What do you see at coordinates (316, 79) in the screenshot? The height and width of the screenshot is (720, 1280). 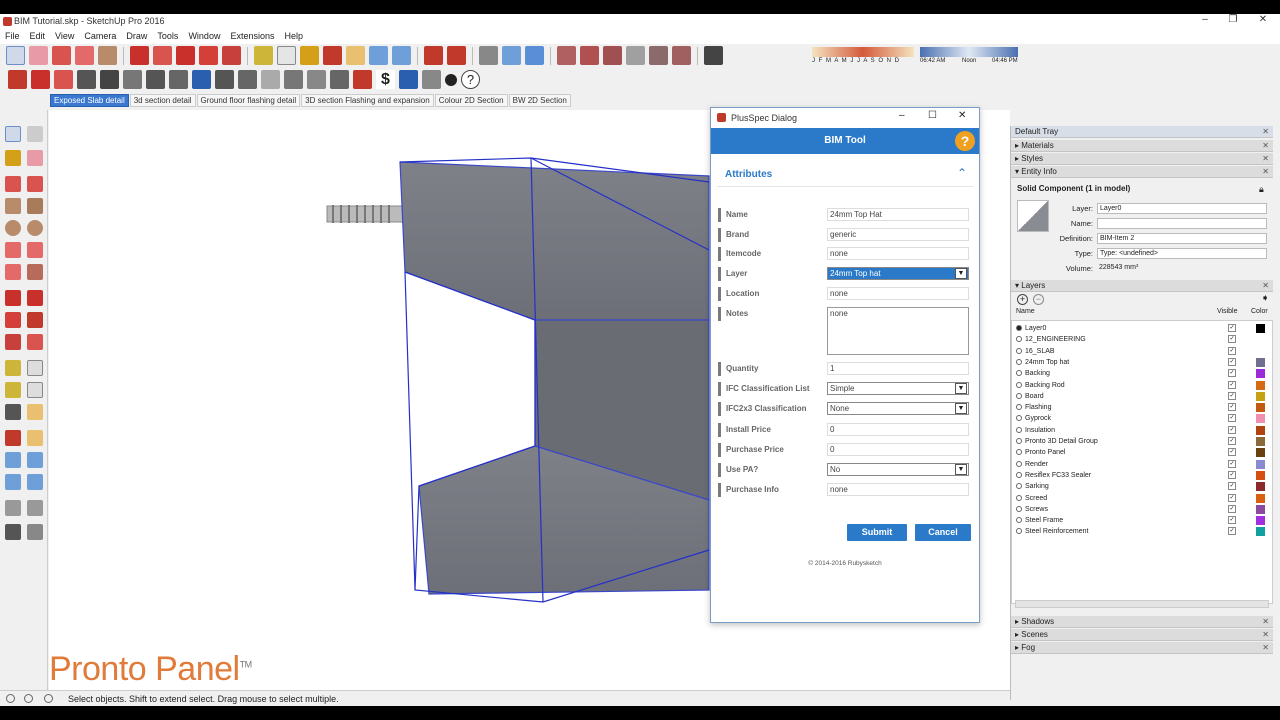 I see `furniture-tool-icon` at bounding box center [316, 79].